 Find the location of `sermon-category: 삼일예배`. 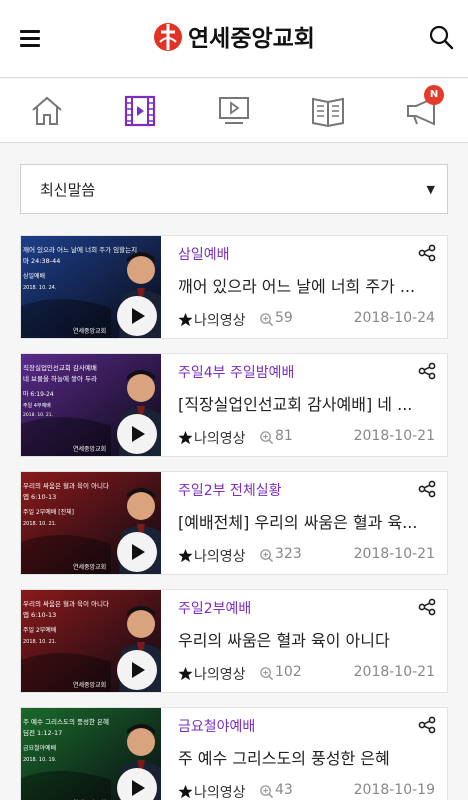

sermon-category: 삼일예배 is located at coordinates (204, 254).